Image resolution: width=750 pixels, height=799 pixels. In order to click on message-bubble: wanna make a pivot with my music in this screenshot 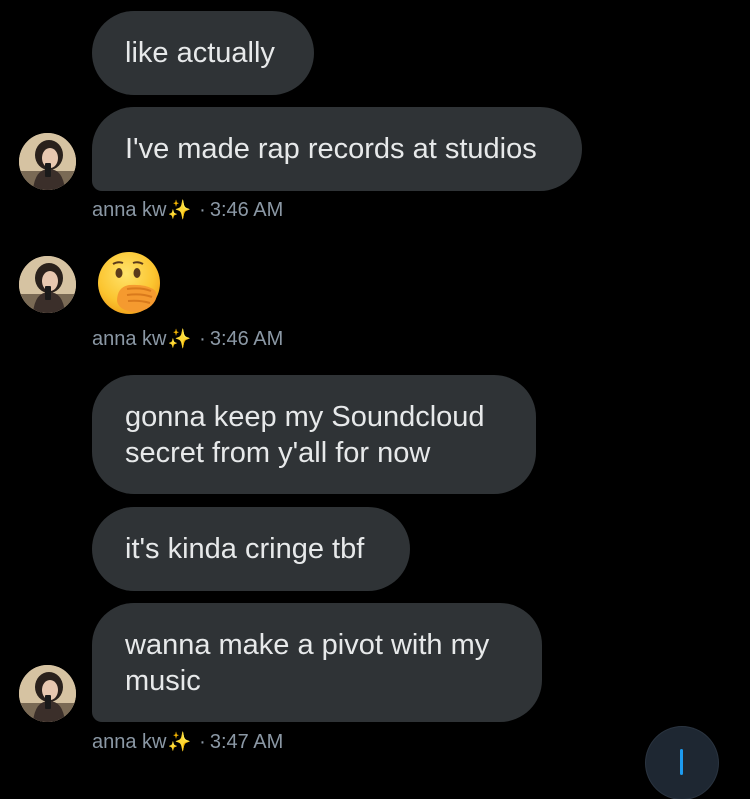, I will do `click(317, 662)`.